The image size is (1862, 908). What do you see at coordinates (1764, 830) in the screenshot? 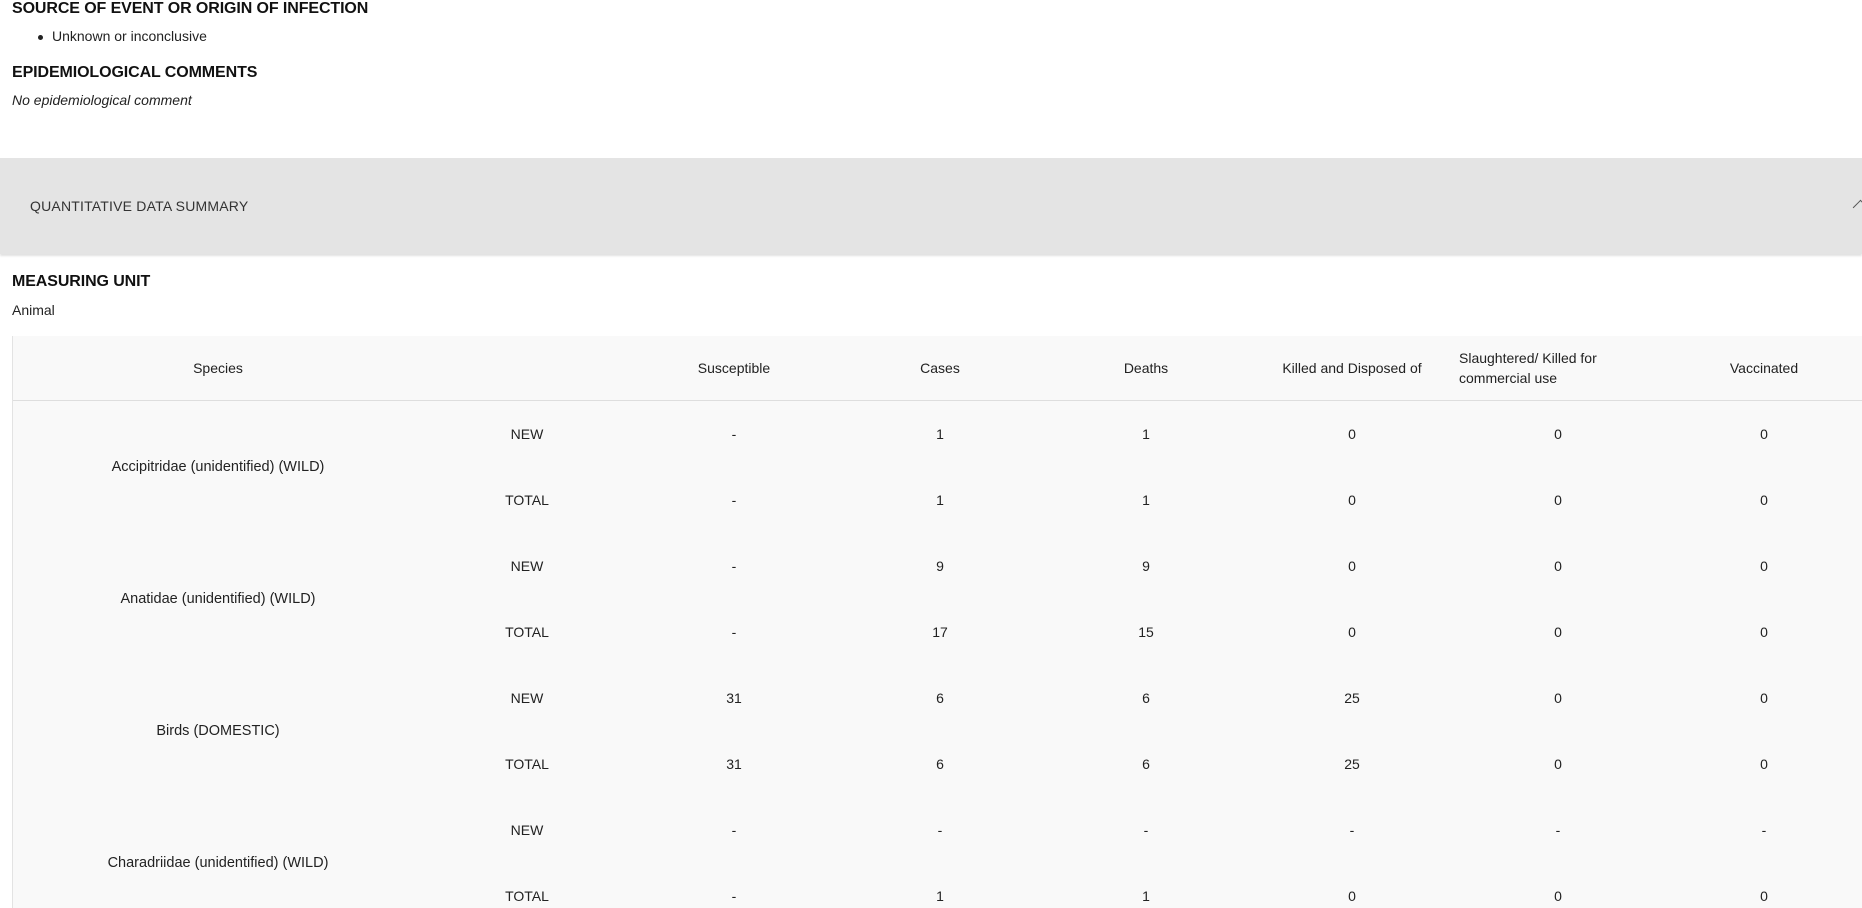
I see `vaccinated-cell: -` at bounding box center [1764, 830].